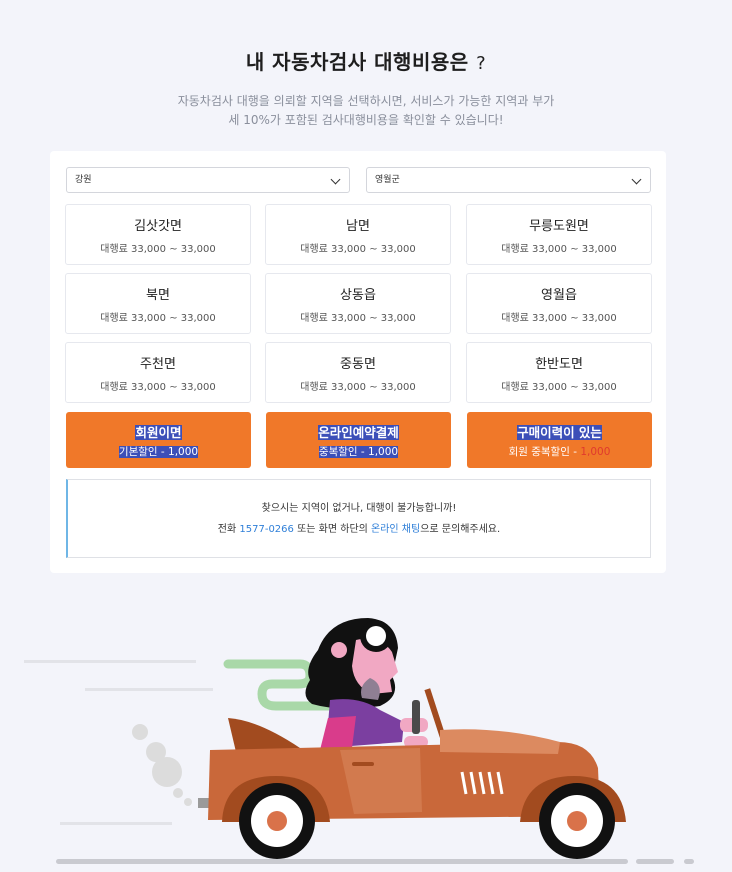  I want to click on region-tile-hanbando: 한반도면 대행료 33,000 ~ 33,000, so click(559, 372).